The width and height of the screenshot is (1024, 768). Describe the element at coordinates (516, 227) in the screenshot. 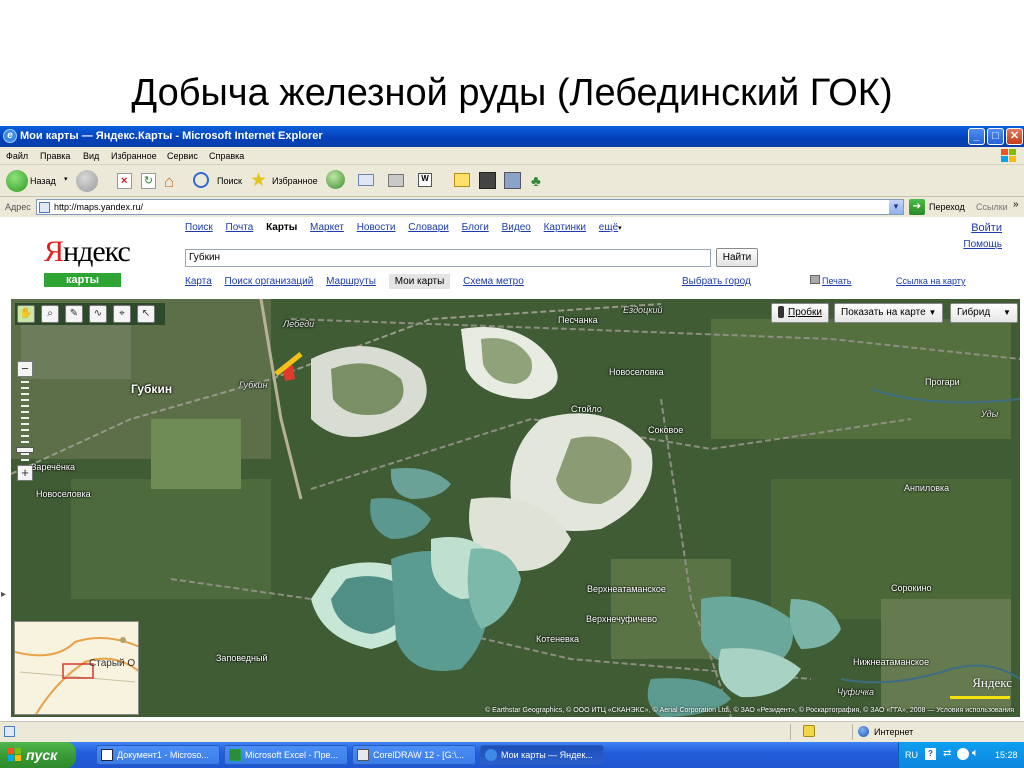

I see `top-link-video: Видео` at that location.